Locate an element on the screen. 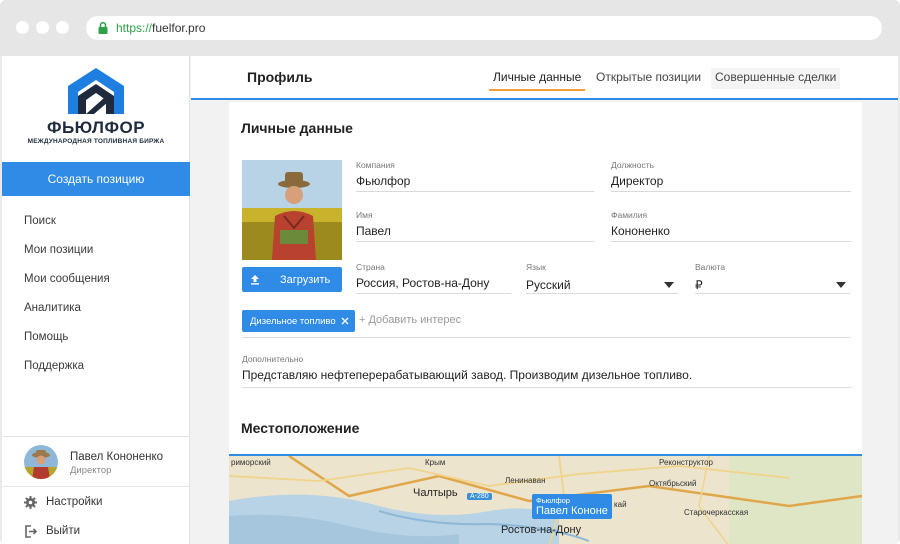  url-text: https://fuelfor.pro is located at coordinates (160, 28).